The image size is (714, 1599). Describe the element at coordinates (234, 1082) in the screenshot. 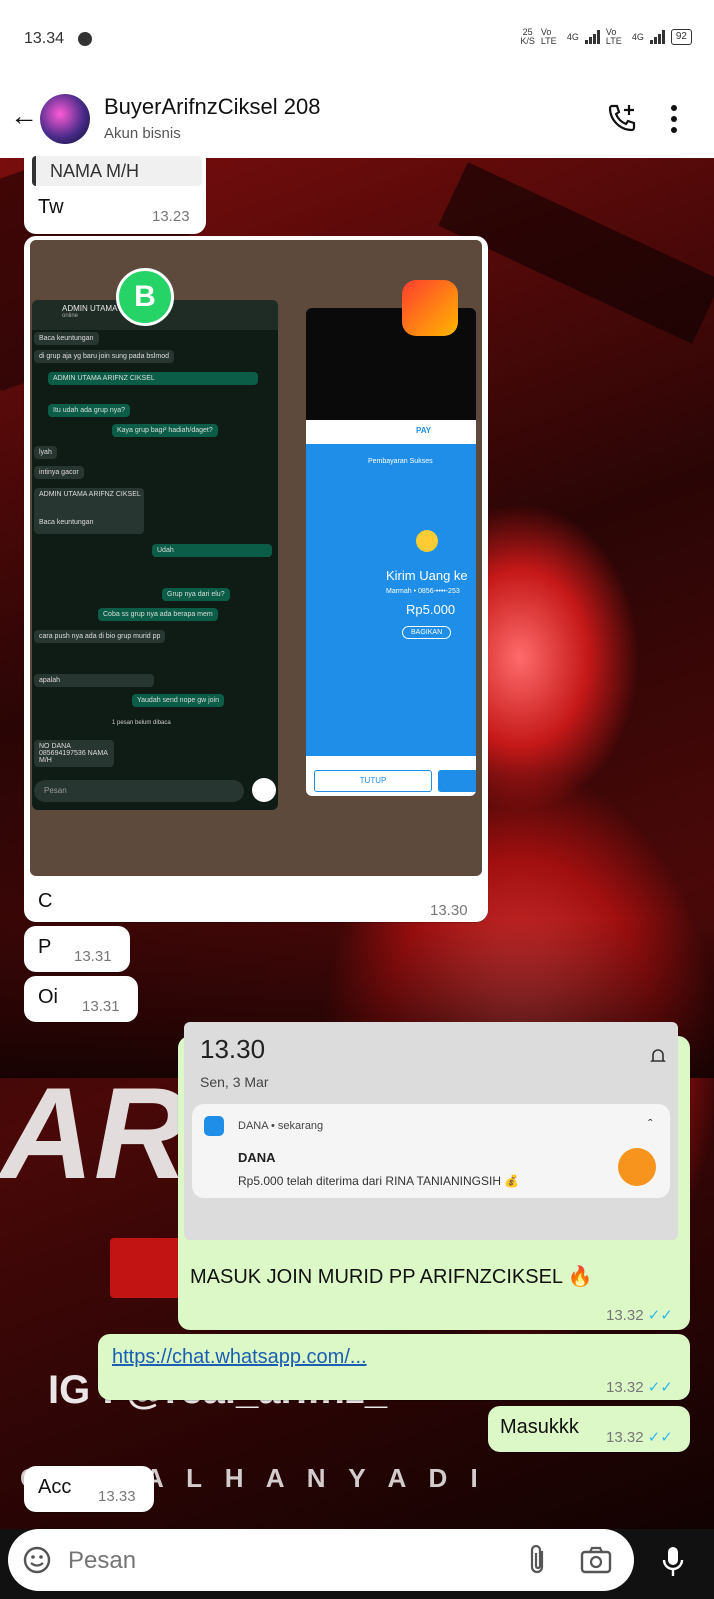

I see `notif-date: Sen, 3 Mar` at that location.